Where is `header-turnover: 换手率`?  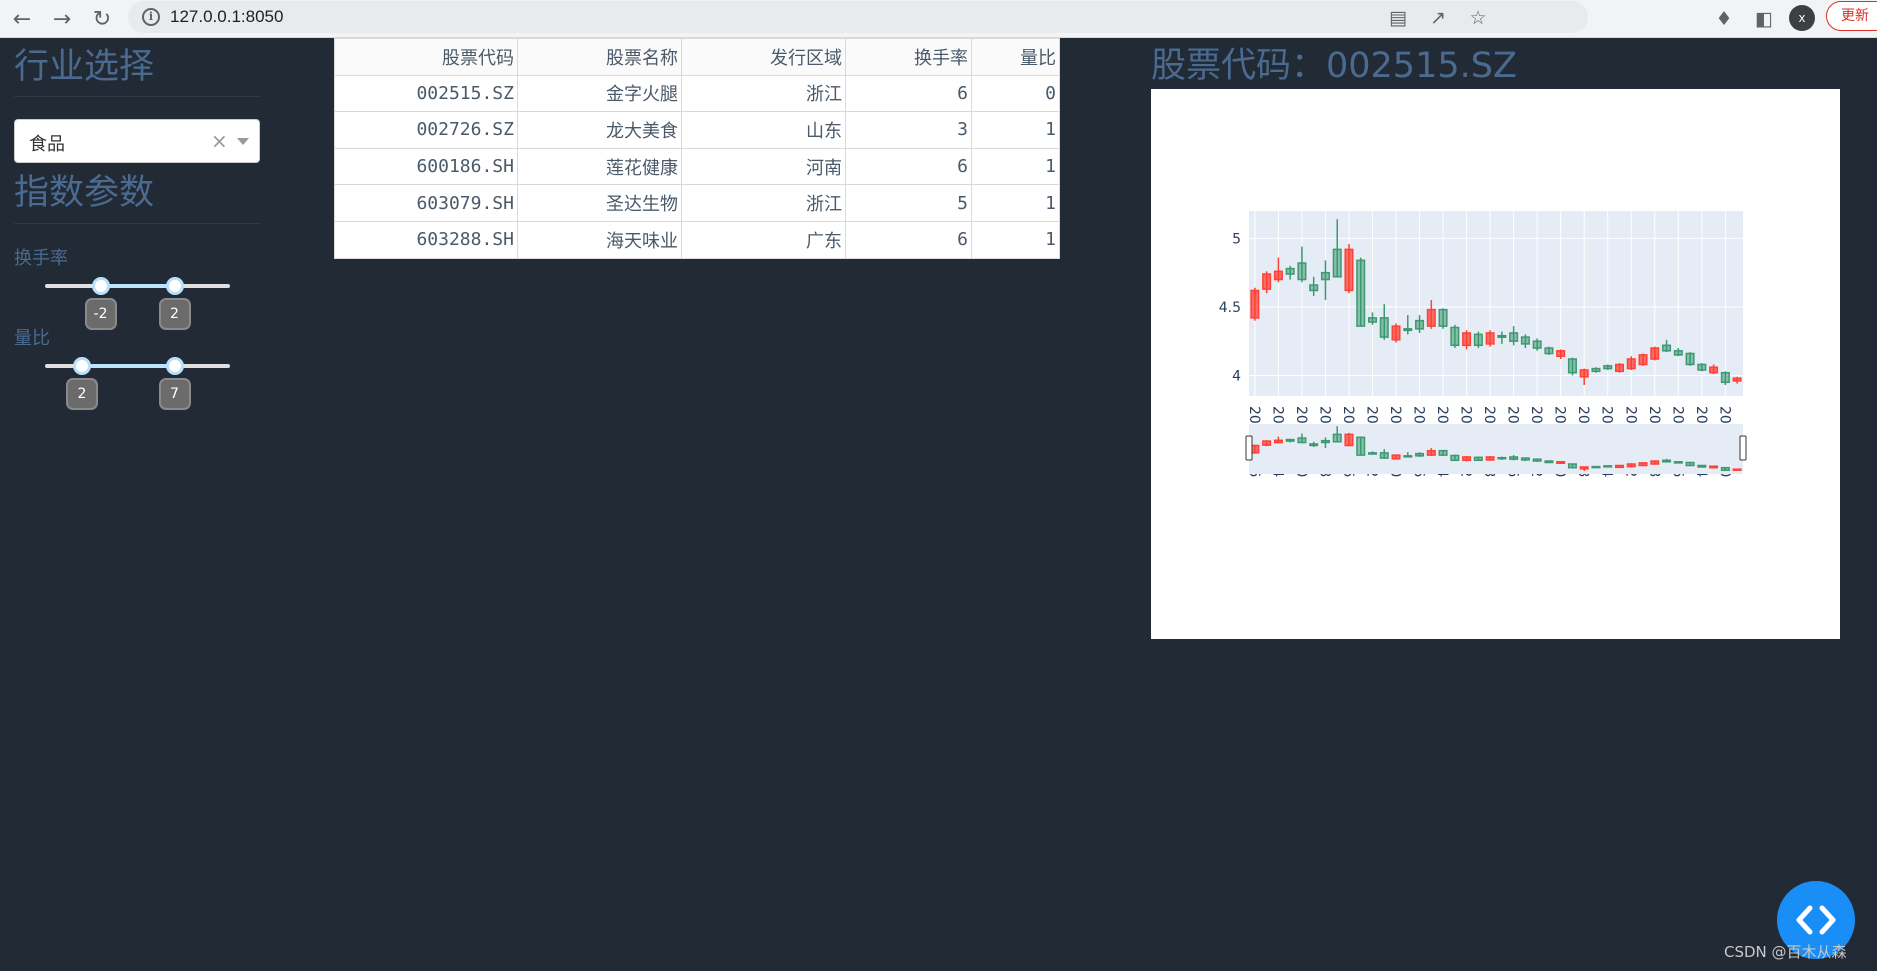 header-turnover: 换手率 is located at coordinates (908, 57).